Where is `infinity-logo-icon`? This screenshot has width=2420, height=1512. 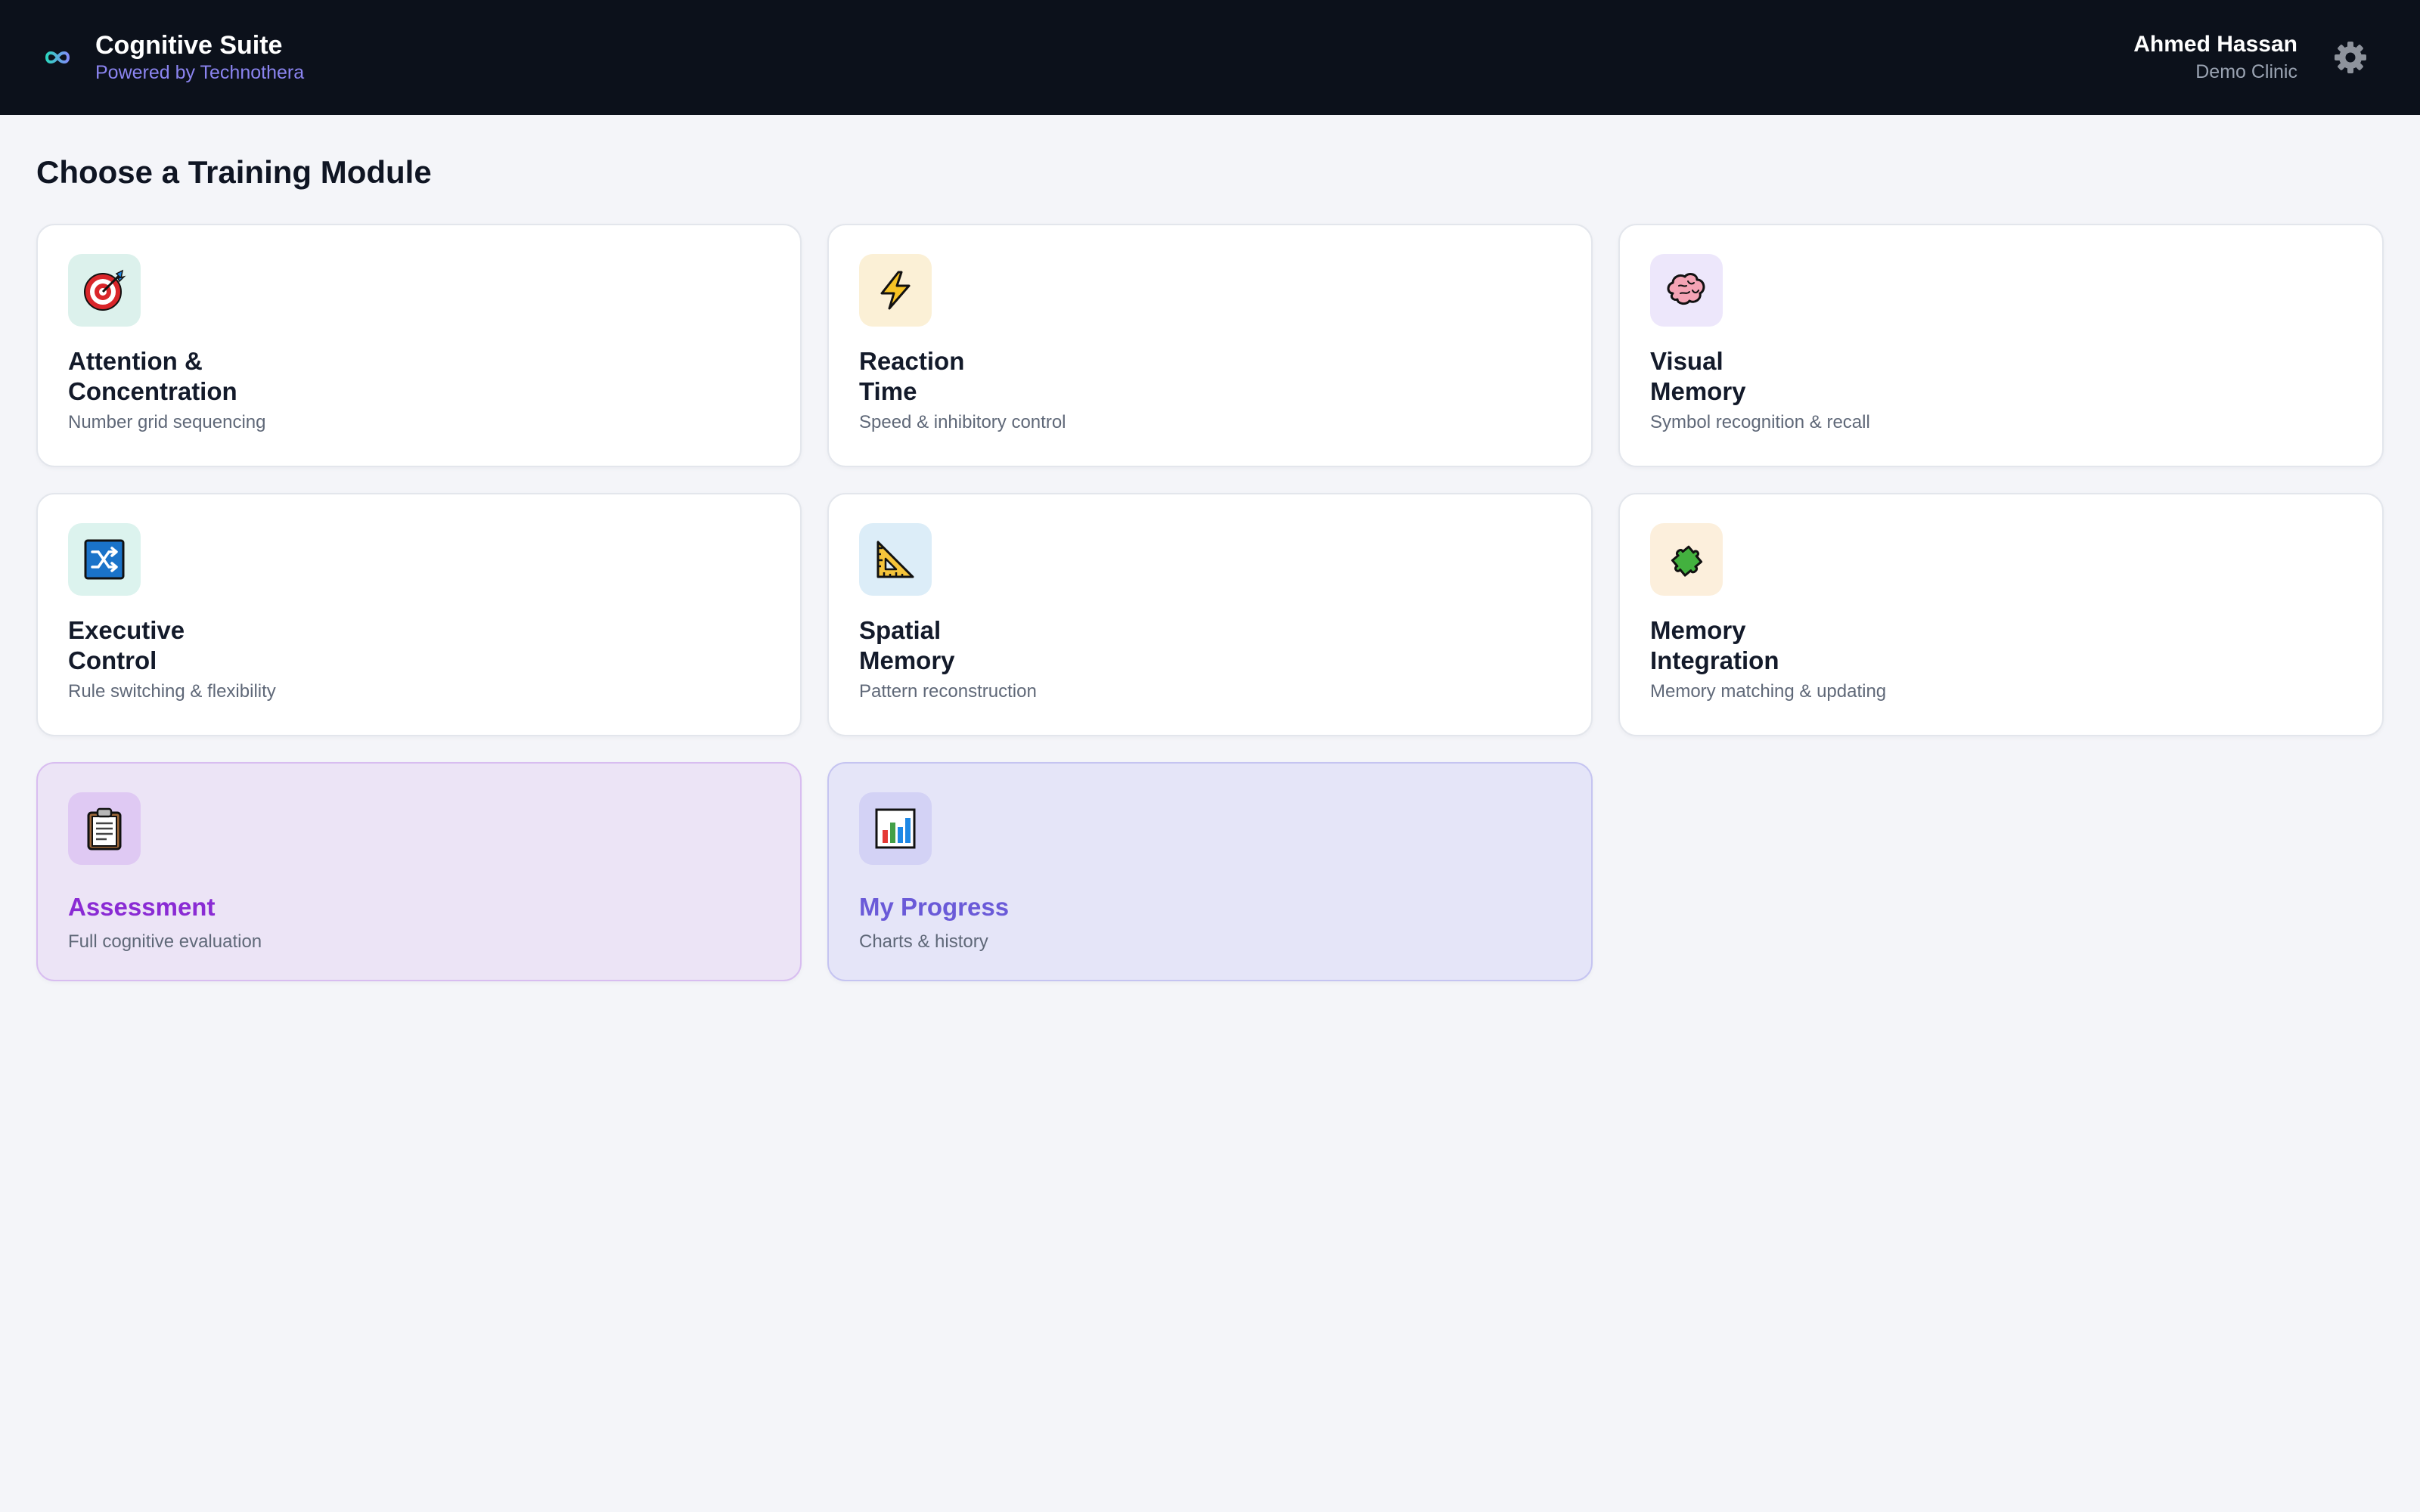 infinity-logo-icon is located at coordinates (57, 58).